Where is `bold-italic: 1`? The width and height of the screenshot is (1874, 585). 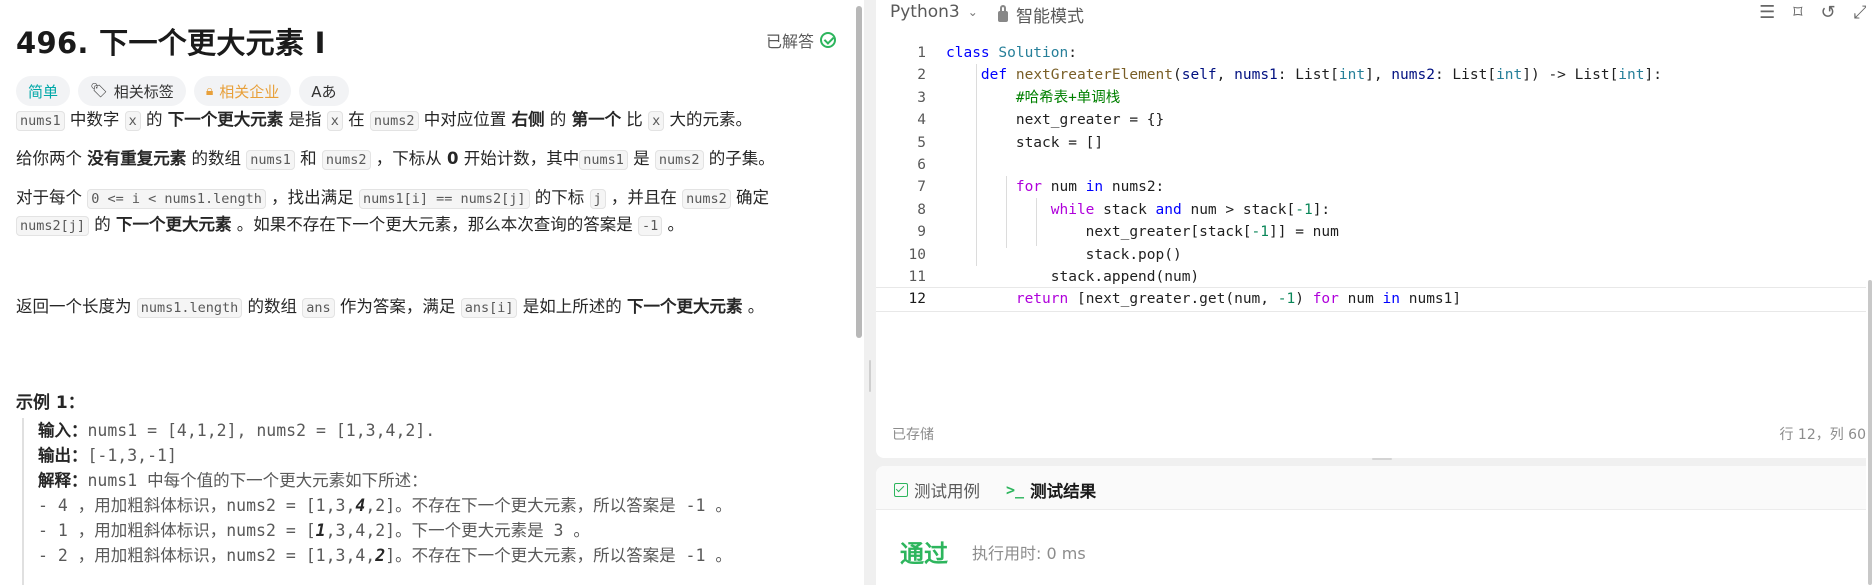 bold-italic: 1 is located at coordinates (320, 530).